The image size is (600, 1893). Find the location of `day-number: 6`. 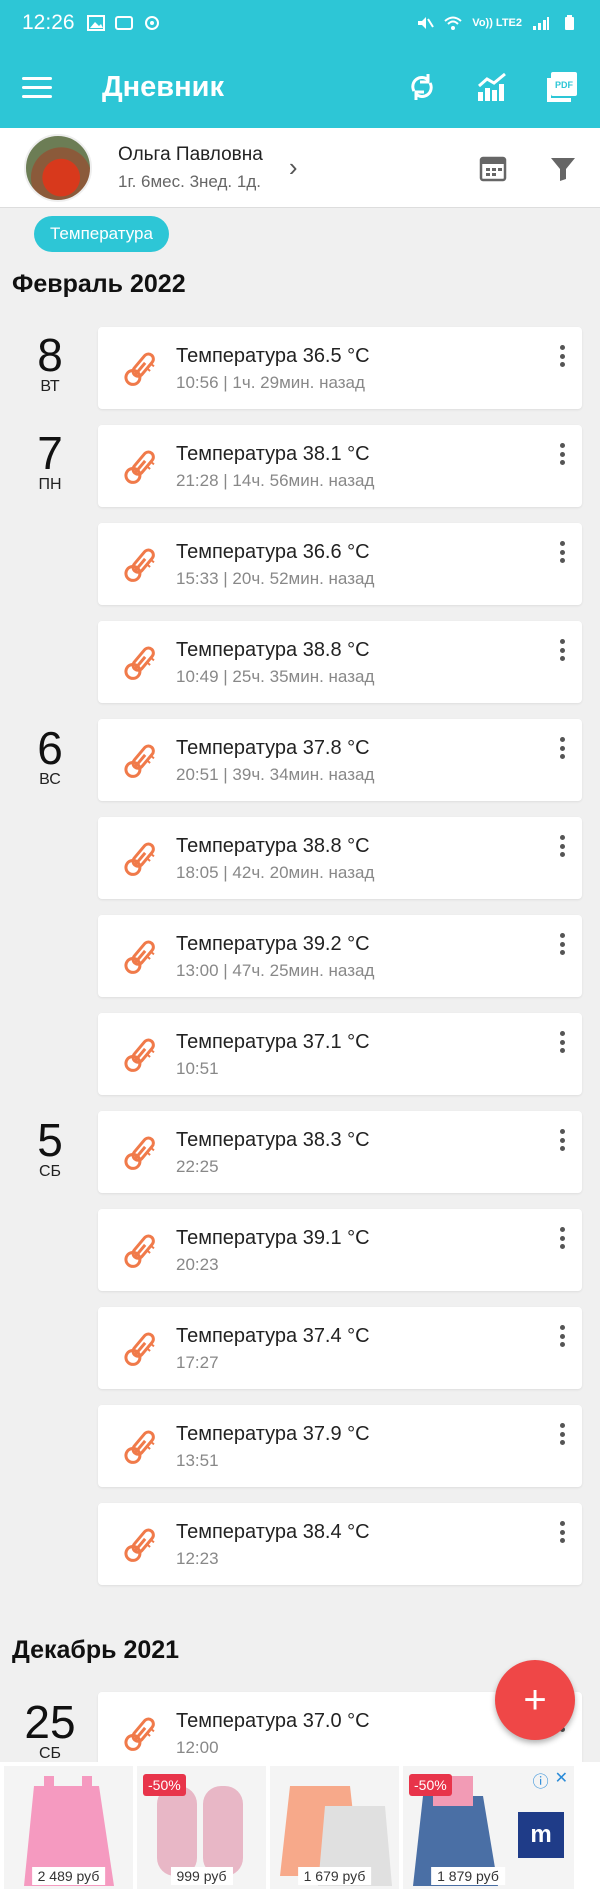

day-number: 6 is located at coordinates (50, 748).